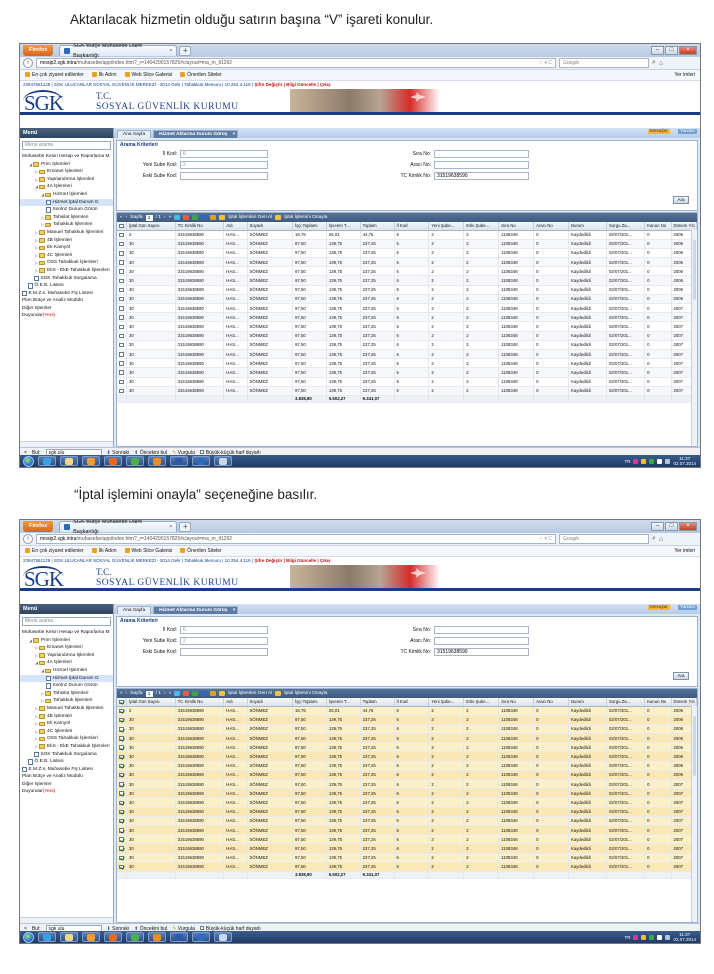 Image resolution: width=714 pixels, height=974 pixels. I want to click on sidebar-item: Muhasebe Kesin Hesap ve Raporlama M, so click(66, 633).